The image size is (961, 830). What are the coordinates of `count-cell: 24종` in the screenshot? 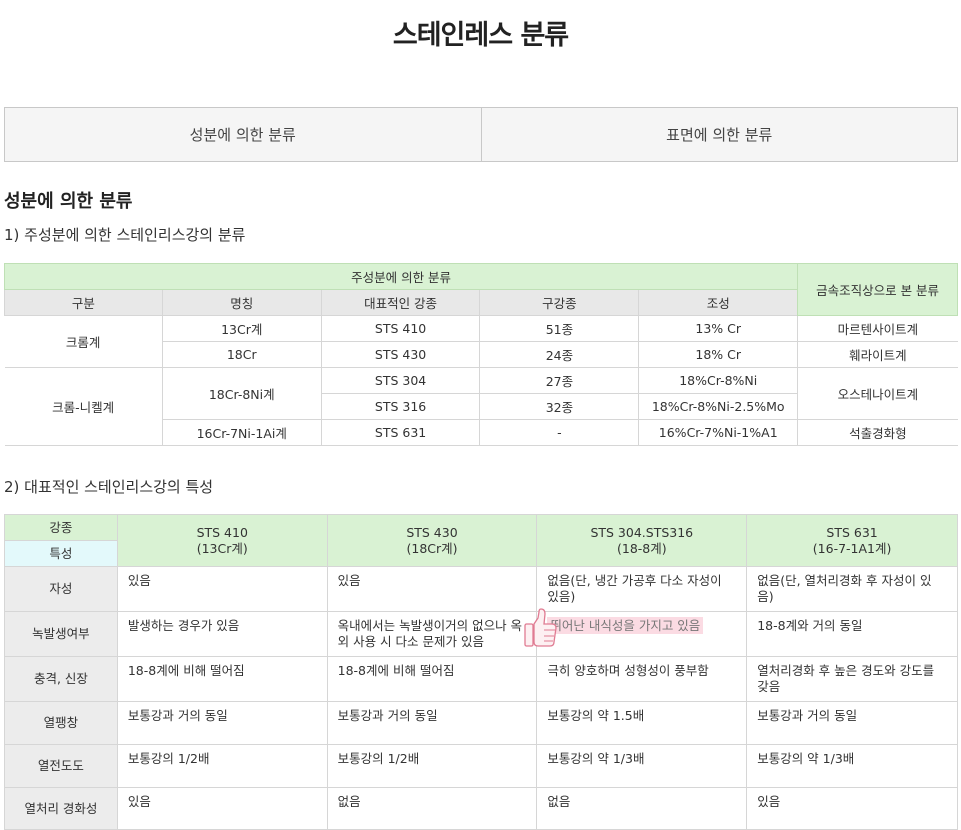 It's located at (559, 354).